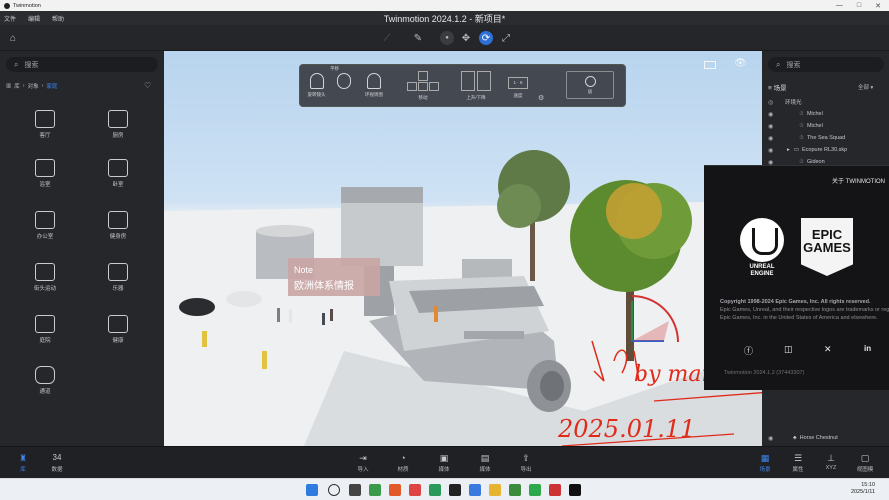 The height and width of the screenshot is (500, 889). Describe the element at coordinates (355, 490) in the screenshot. I see `task-view-icon` at that location.